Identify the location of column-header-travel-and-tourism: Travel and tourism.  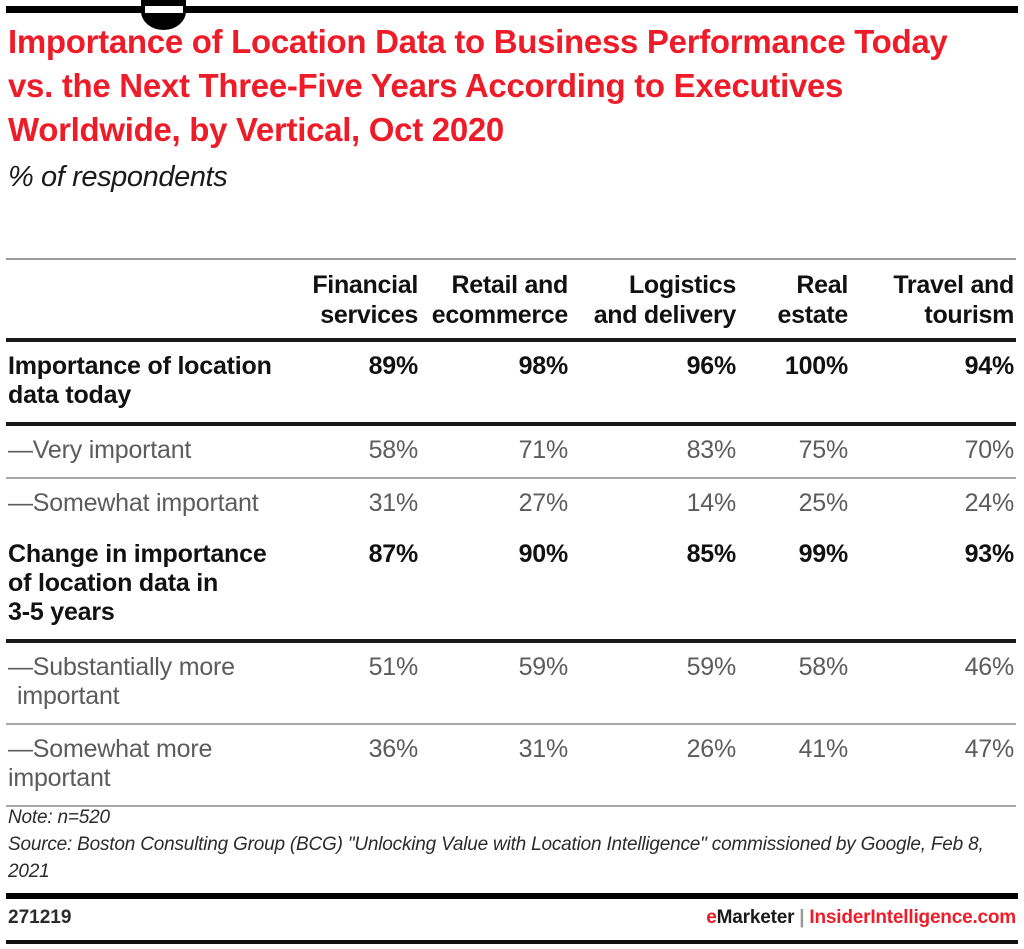
(933, 300).